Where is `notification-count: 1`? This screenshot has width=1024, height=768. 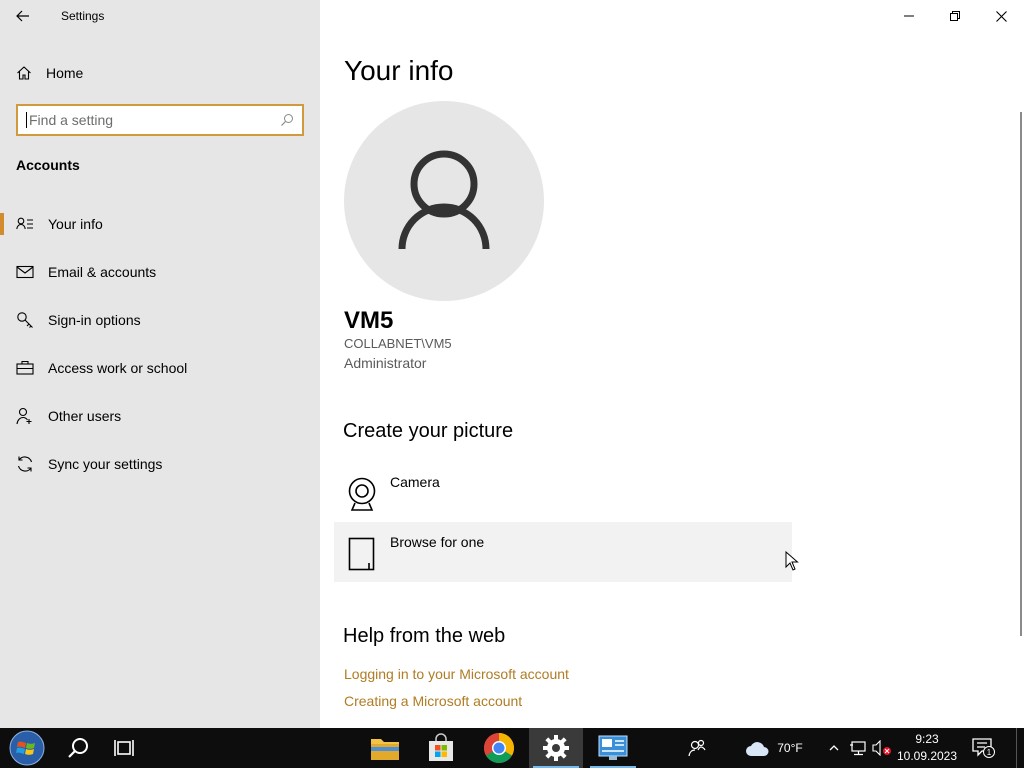 notification-count: 1 is located at coordinates (989, 752).